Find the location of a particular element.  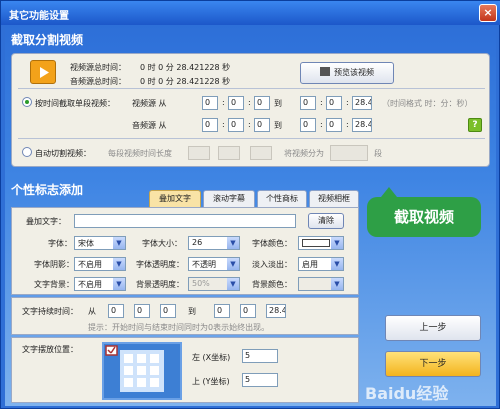

tab-overlay-text: 叠加文字 is located at coordinates (175, 198).